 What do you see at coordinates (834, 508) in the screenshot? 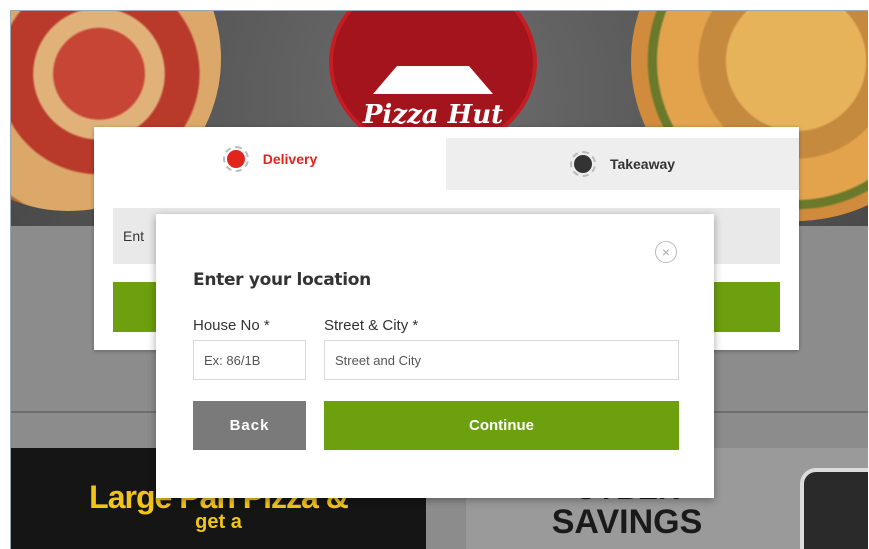
I see `phone-image` at bounding box center [834, 508].